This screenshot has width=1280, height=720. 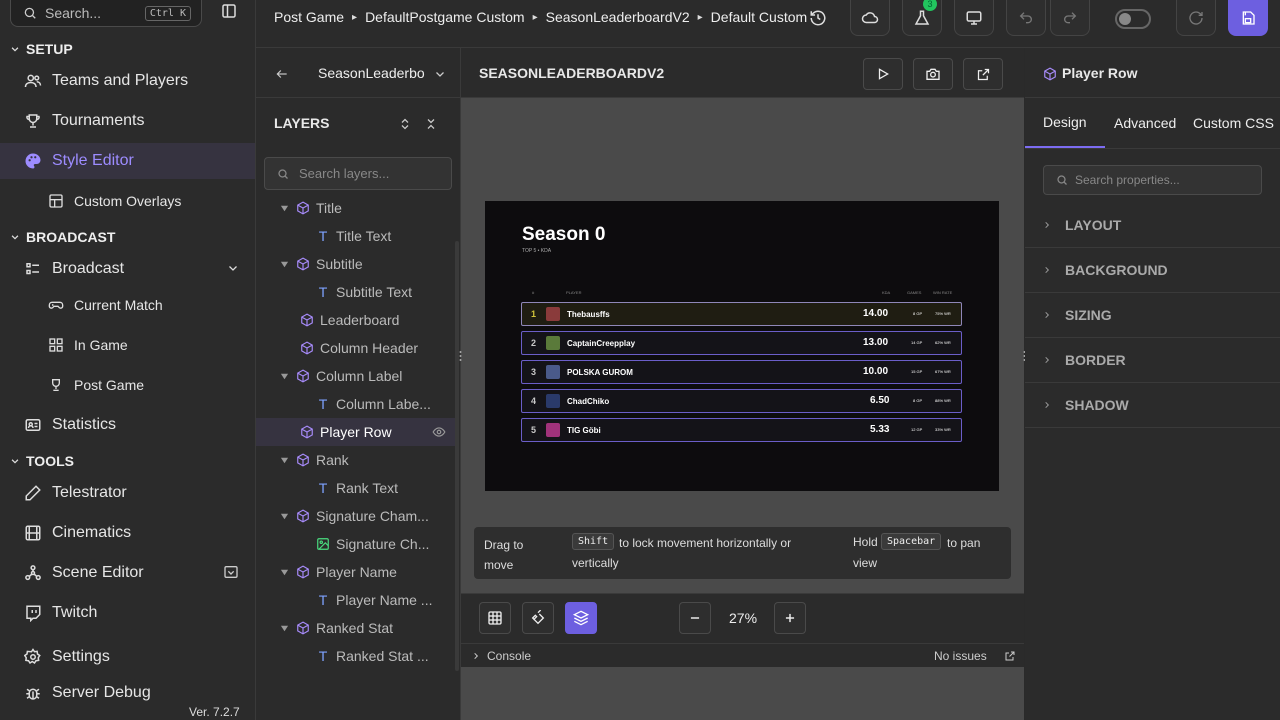 I want to click on sidebar-item-broadcast: Broadcast, so click(x=127, y=269).